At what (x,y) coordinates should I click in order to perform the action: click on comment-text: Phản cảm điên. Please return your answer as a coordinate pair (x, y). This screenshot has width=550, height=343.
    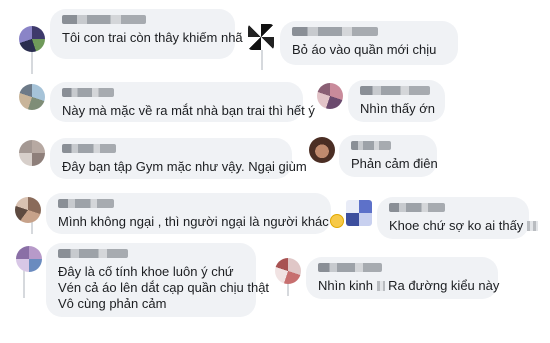
    Looking at the image, I should click on (394, 163).